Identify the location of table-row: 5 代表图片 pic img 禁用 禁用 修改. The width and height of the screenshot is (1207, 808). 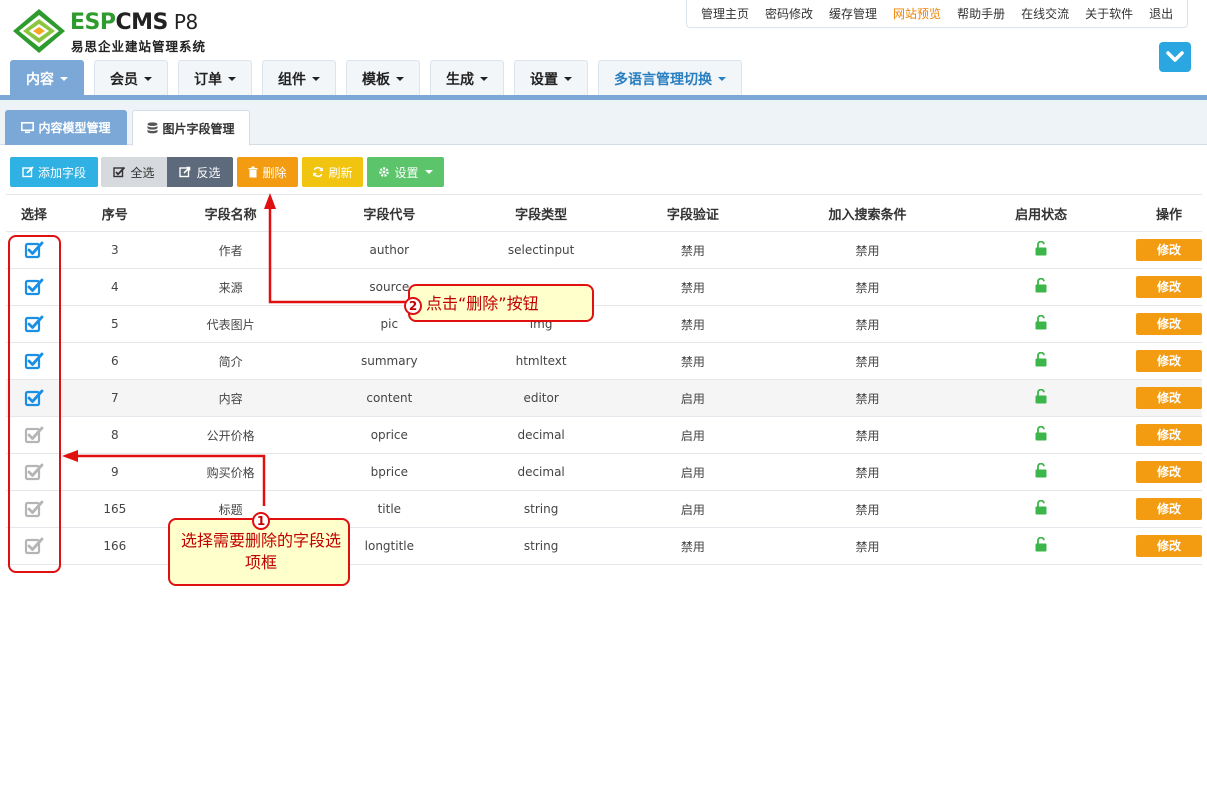
(604, 324).